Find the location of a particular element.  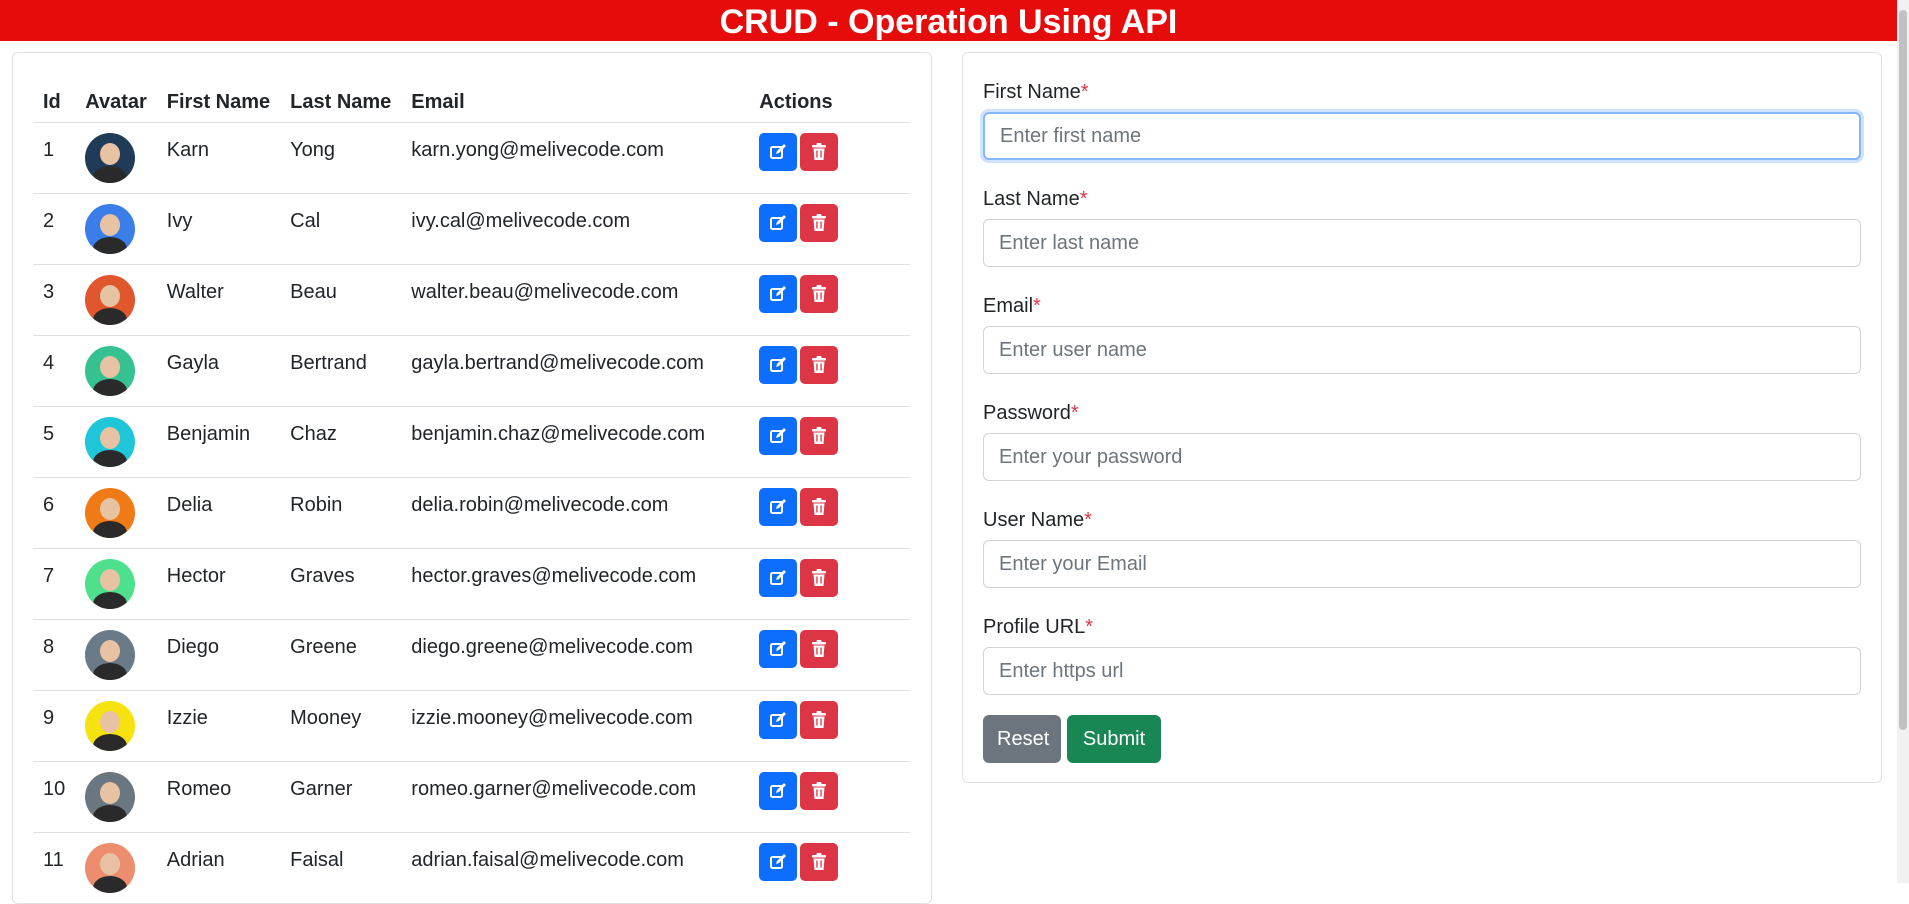

column-header-id: Id is located at coordinates (54, 102).